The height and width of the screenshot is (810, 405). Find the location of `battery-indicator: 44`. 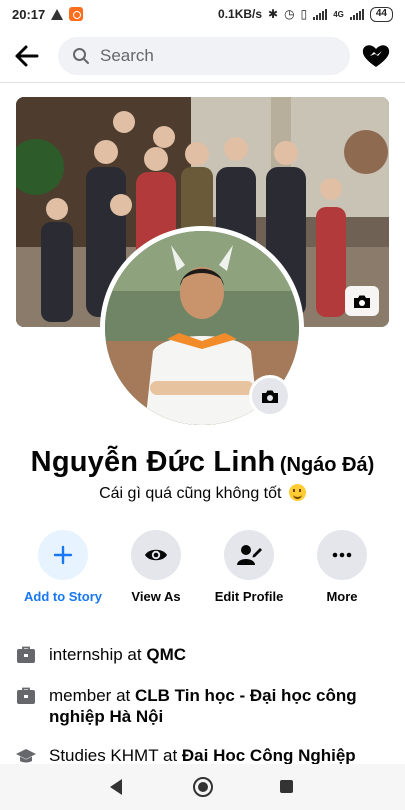

battery-indicator: 44 is located at coordinates (381, 14).